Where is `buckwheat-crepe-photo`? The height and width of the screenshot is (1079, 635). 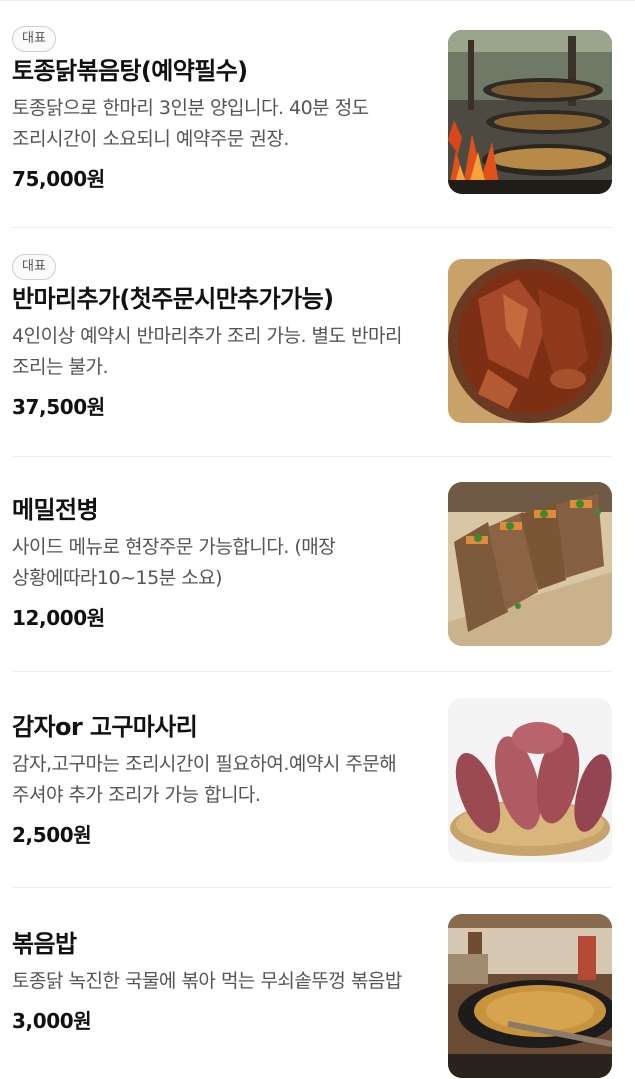
buckwheat-crepe-photo is located at coordinates (530, 564).